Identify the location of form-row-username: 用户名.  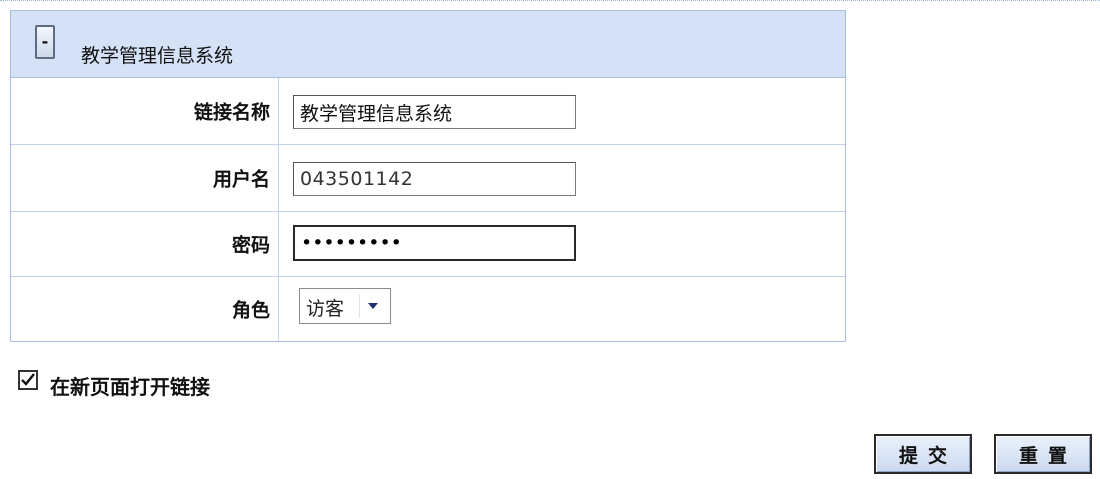
(428, 178).